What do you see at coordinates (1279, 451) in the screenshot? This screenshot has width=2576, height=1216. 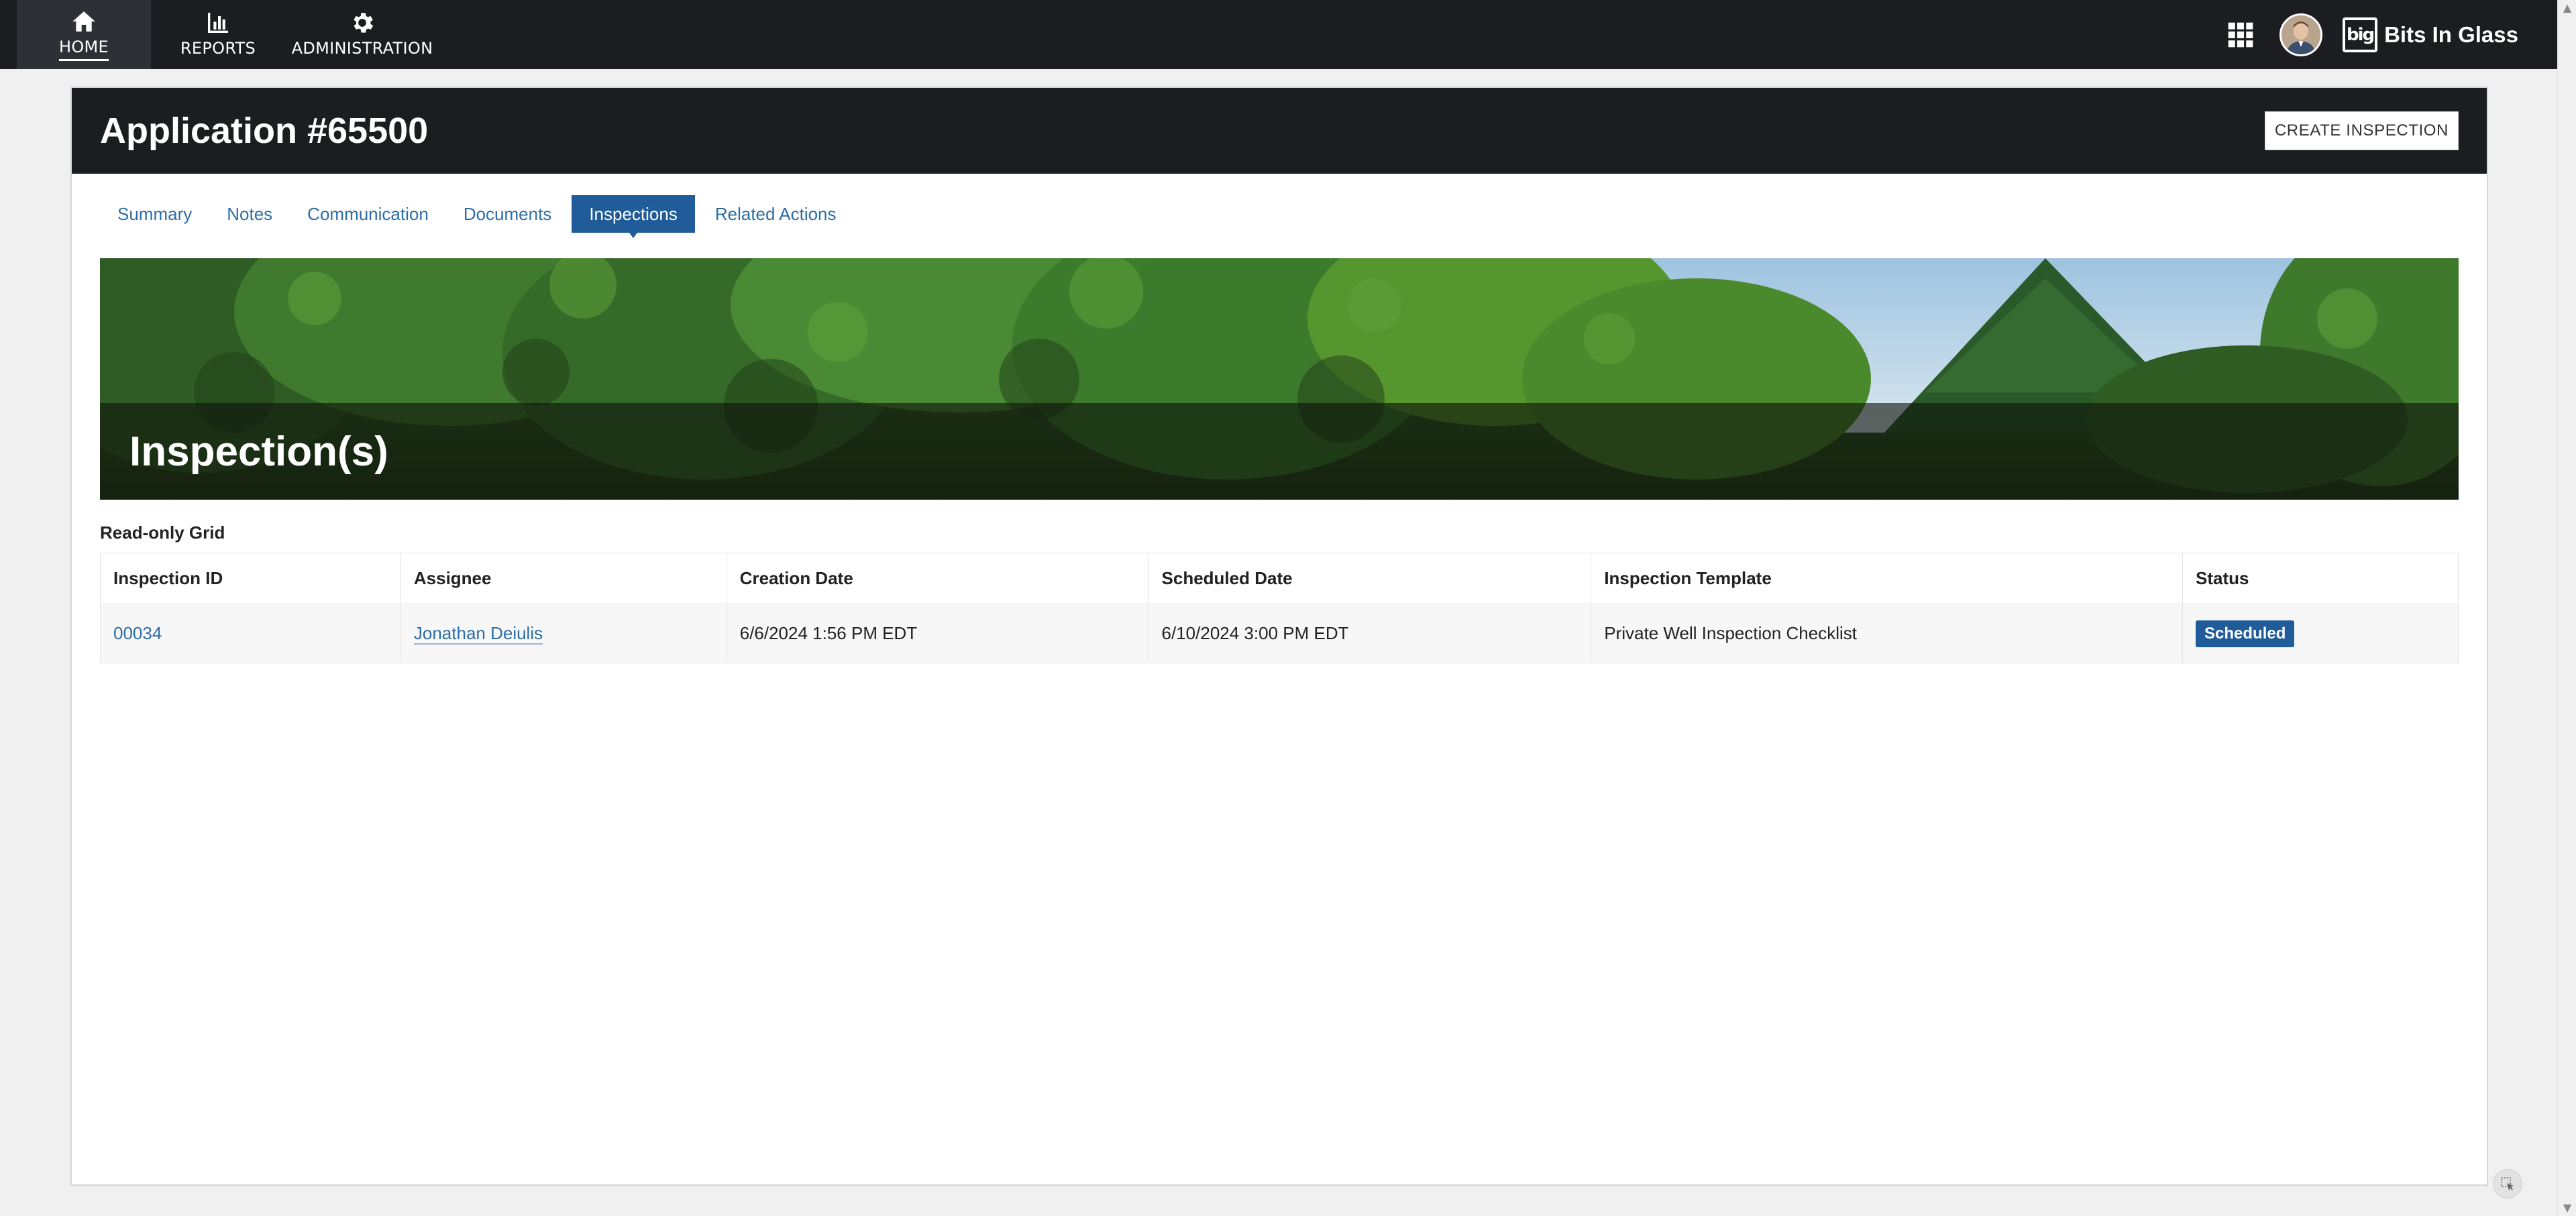 I see `banner-title-strip: Inspection(s)` at bounding box center [1279, 451].